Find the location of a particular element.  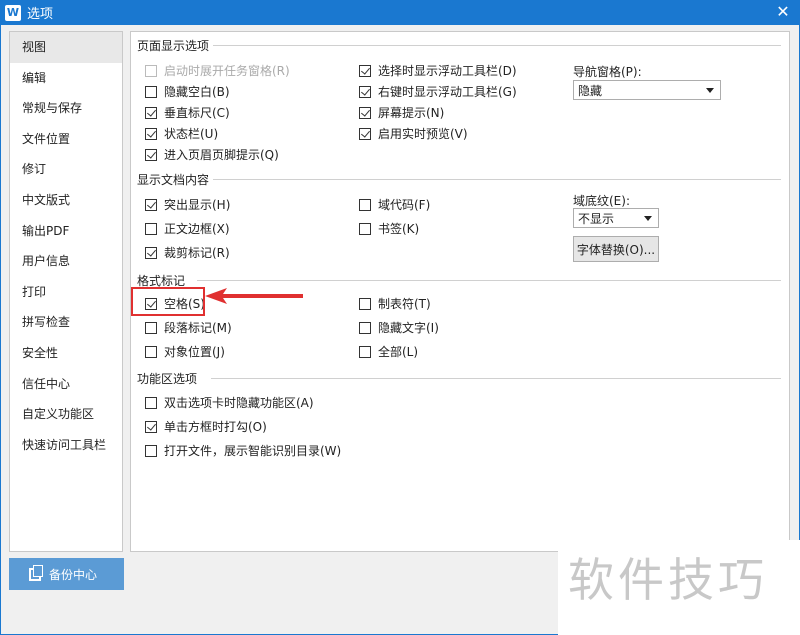

title-bar: W 选项 ✕ is located at coordinates (400, 12).